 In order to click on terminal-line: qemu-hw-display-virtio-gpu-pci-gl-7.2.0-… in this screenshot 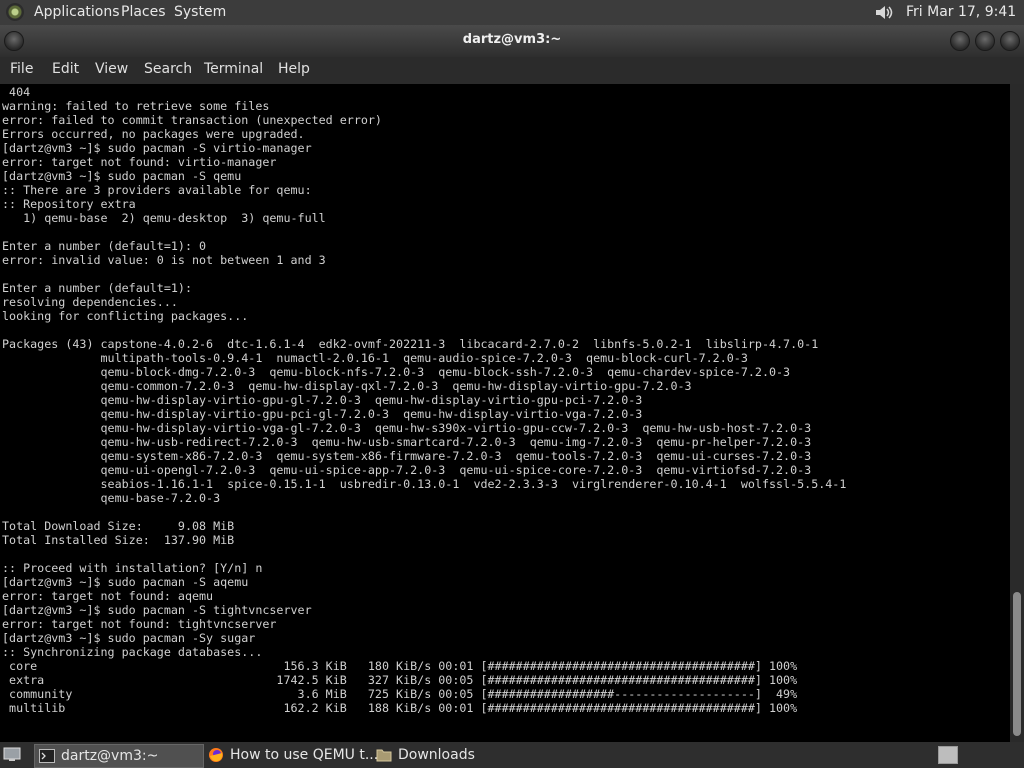, I will do `click(322, 414)`.